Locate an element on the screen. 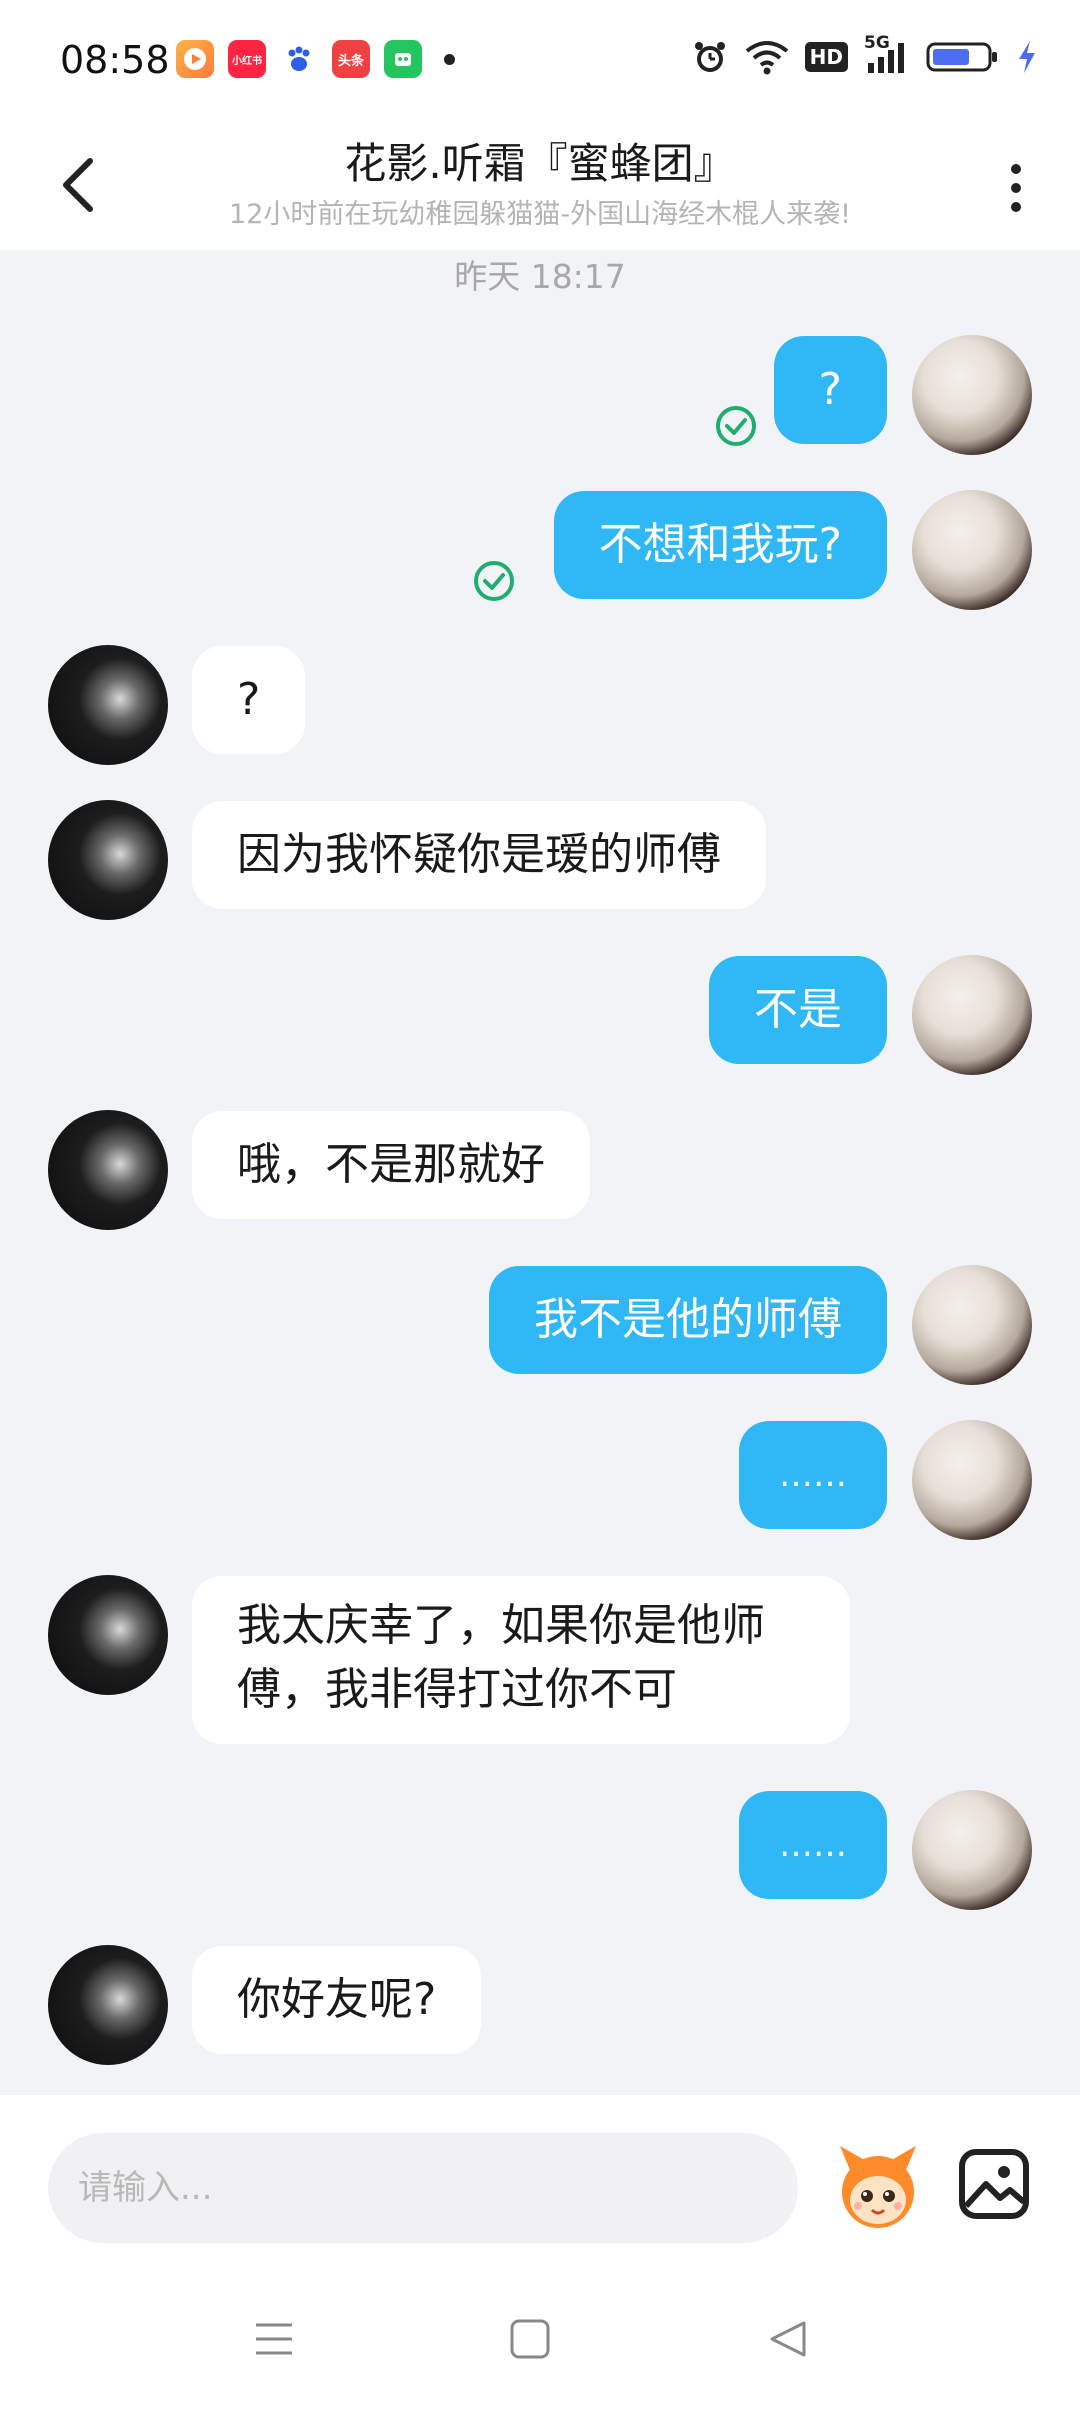  message-bubble: 不想和我玩? is located at coordinates (720, 545).